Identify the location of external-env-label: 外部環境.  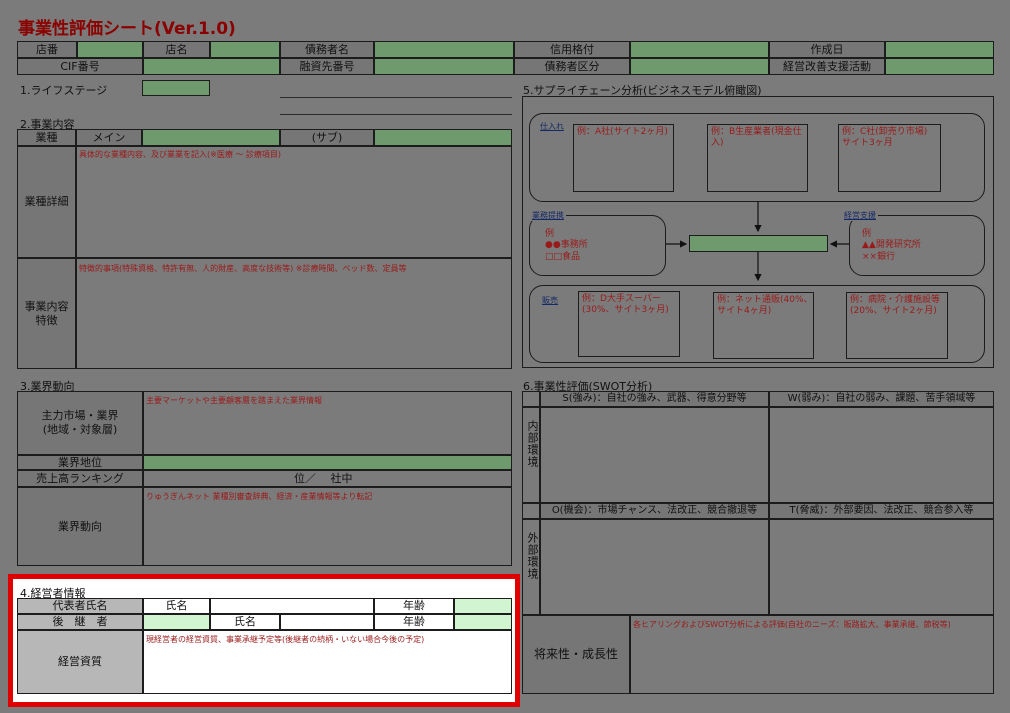
(532, 556).